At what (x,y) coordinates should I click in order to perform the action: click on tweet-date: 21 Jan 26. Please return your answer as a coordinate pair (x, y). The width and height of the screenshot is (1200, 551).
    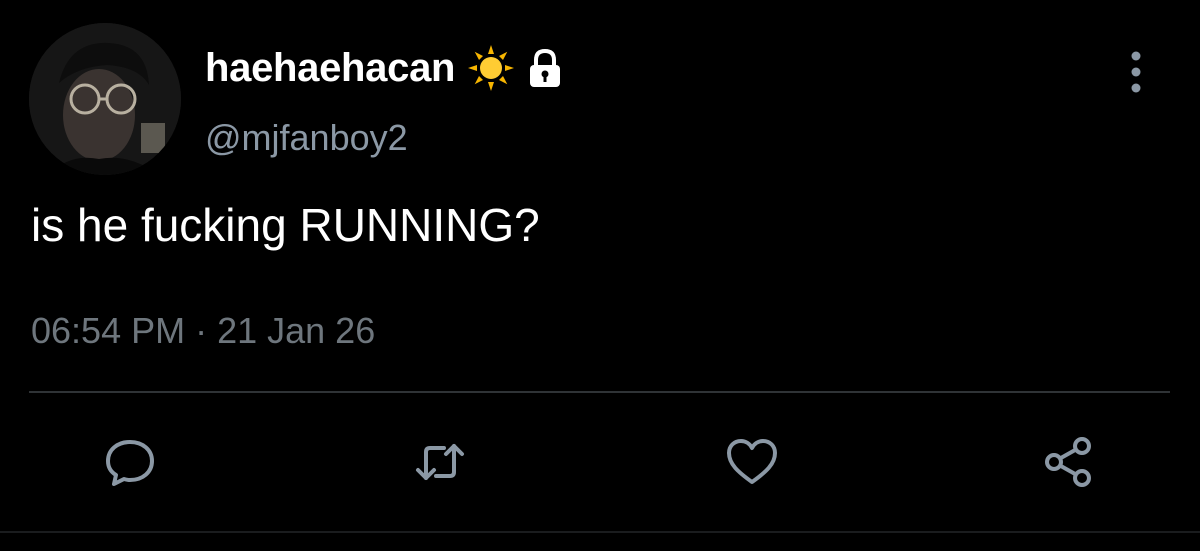
    Looking at the image, I should click on (296, 330).